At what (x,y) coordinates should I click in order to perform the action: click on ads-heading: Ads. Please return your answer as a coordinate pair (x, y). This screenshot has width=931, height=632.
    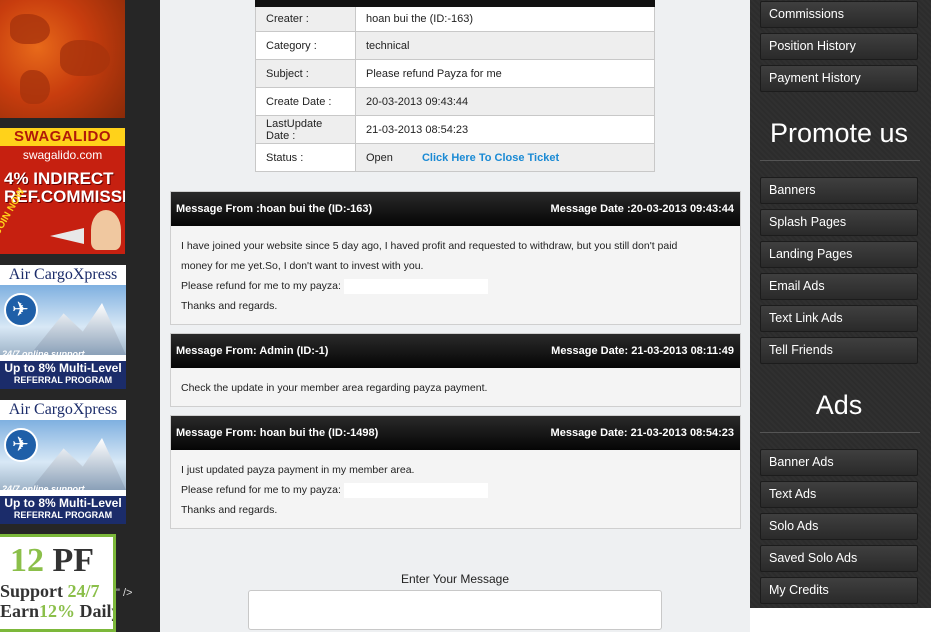
    Looking at the image, I should click on (839, 405).